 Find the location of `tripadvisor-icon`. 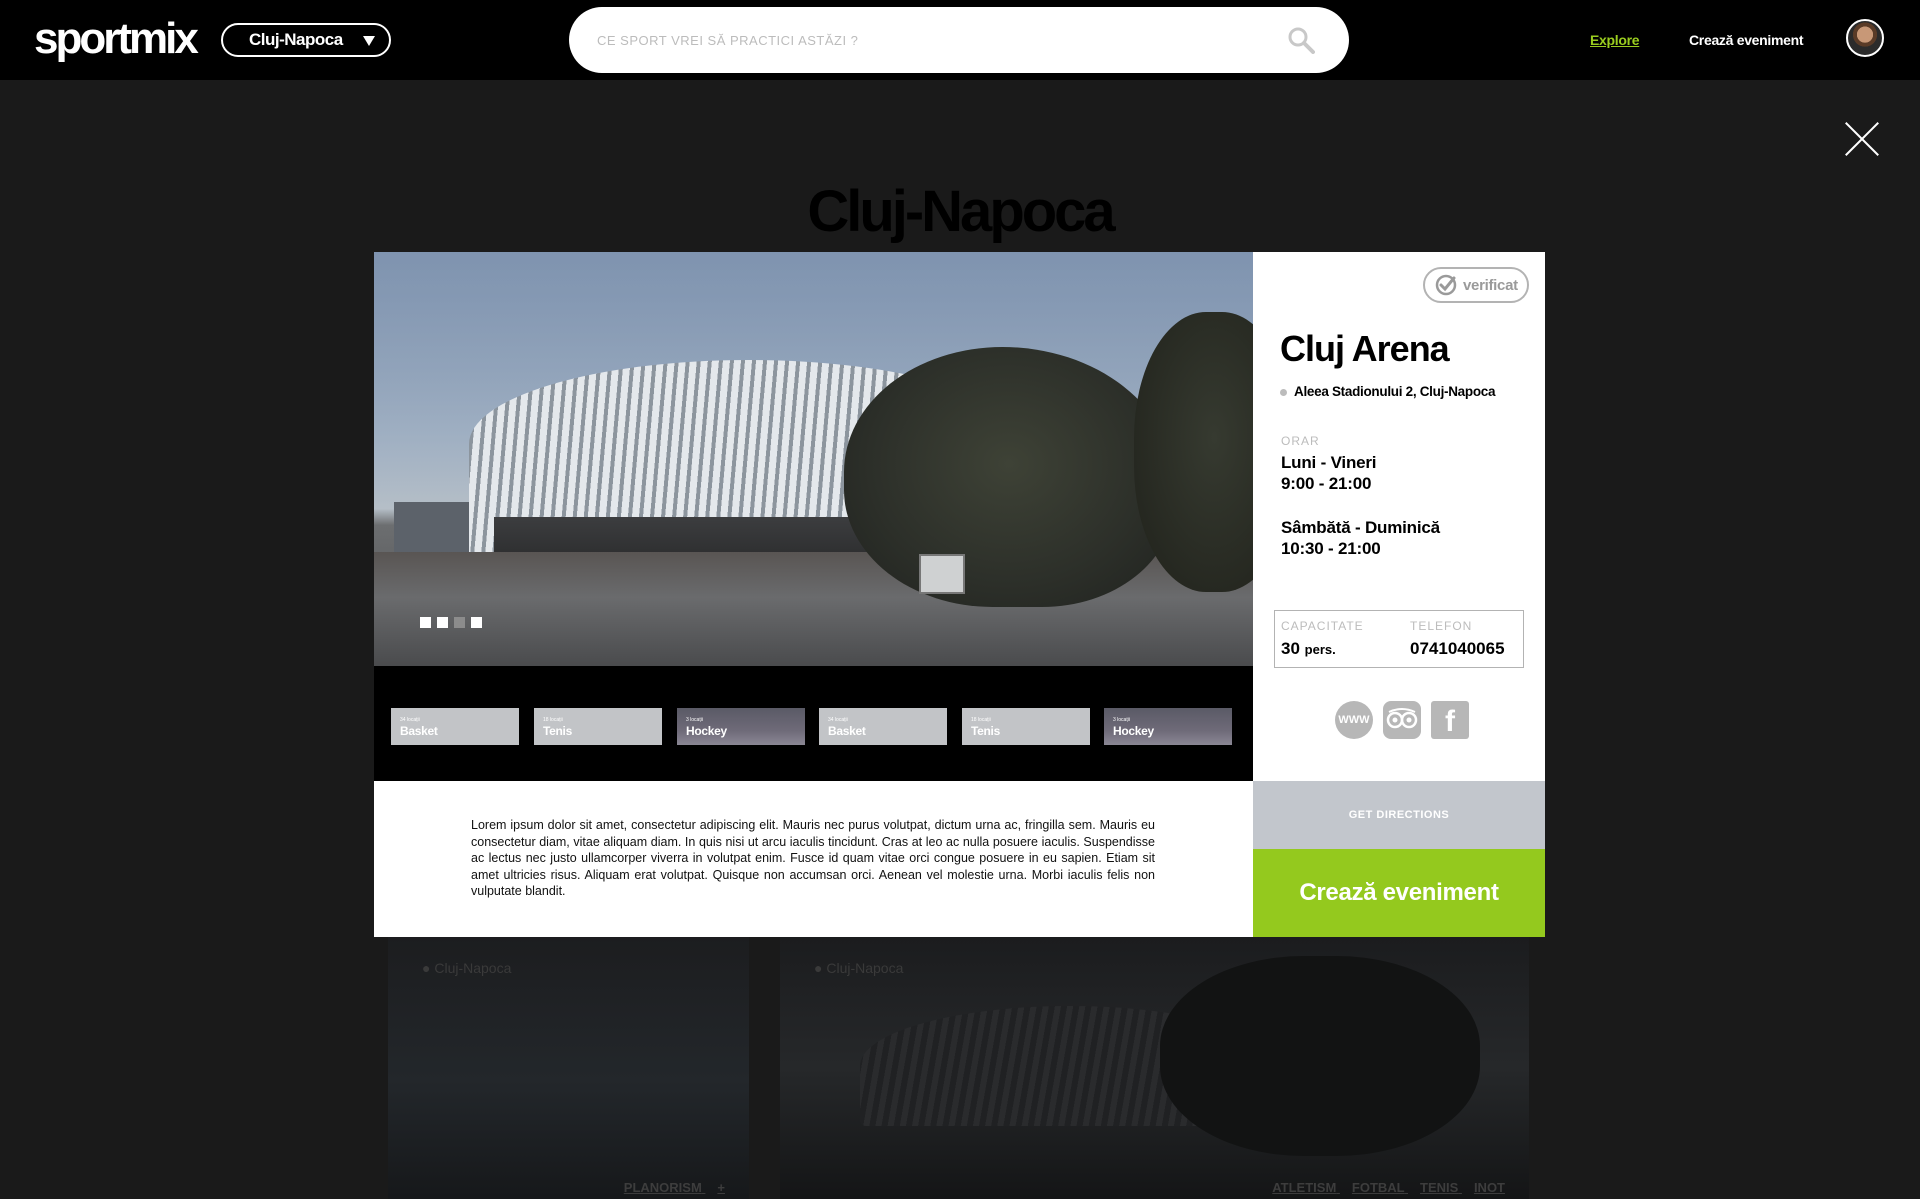

tripadvisor-icon is located at coordinates (1402, 720).